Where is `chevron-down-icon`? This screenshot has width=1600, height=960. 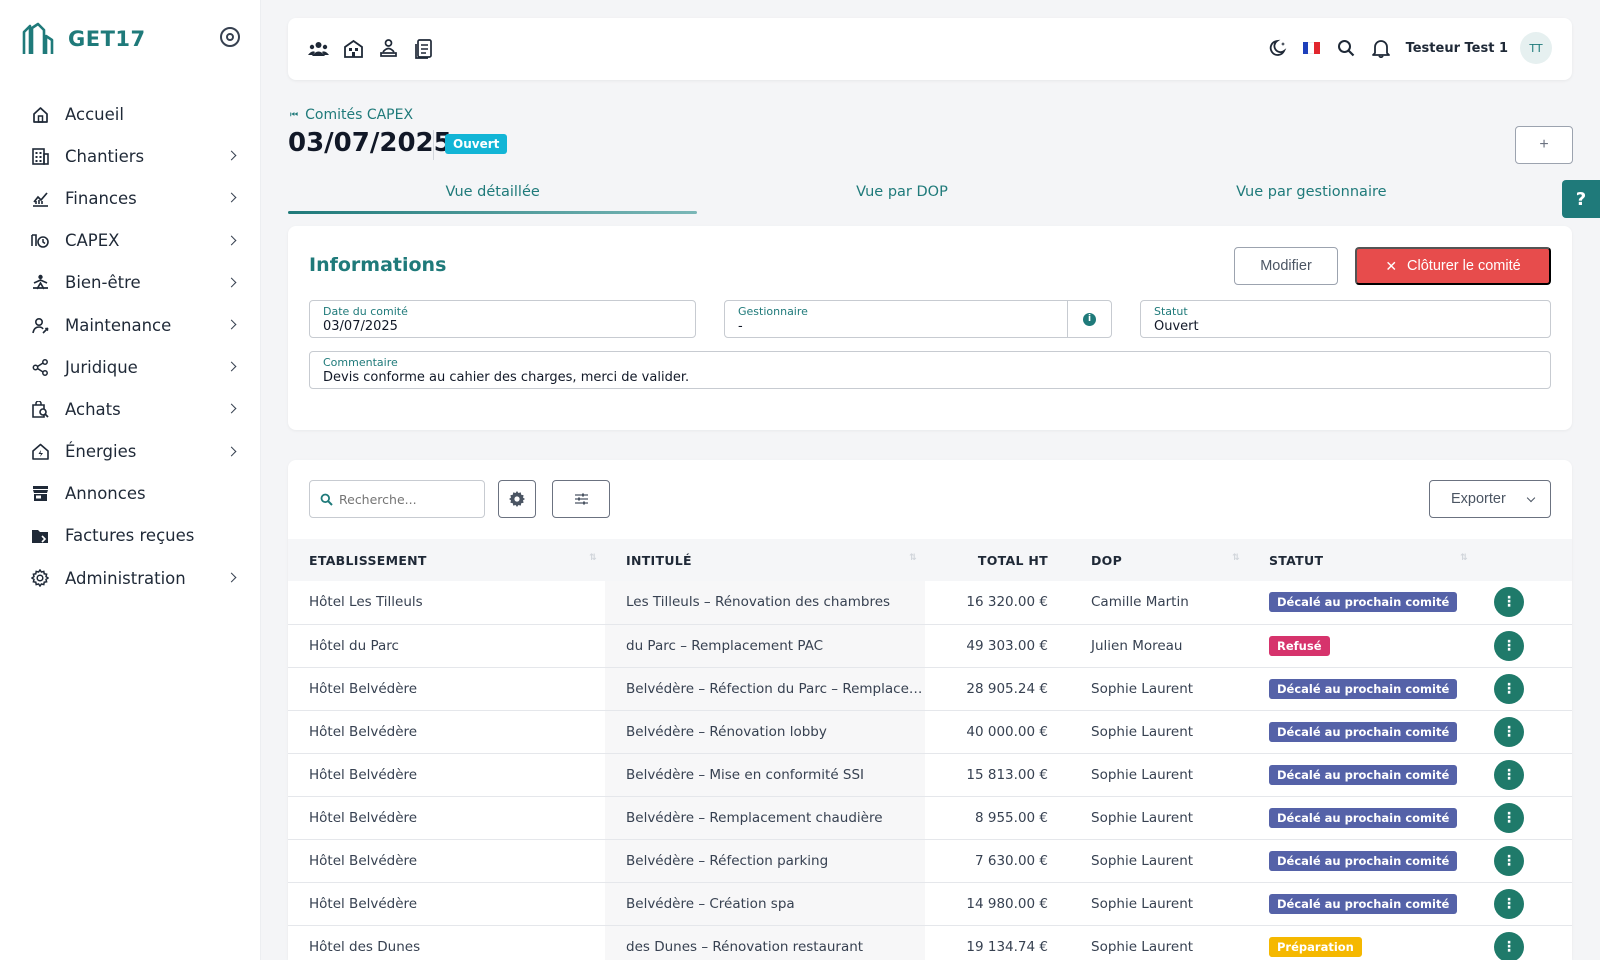 chevron-down-icon is located at coordinates (1531, 498).